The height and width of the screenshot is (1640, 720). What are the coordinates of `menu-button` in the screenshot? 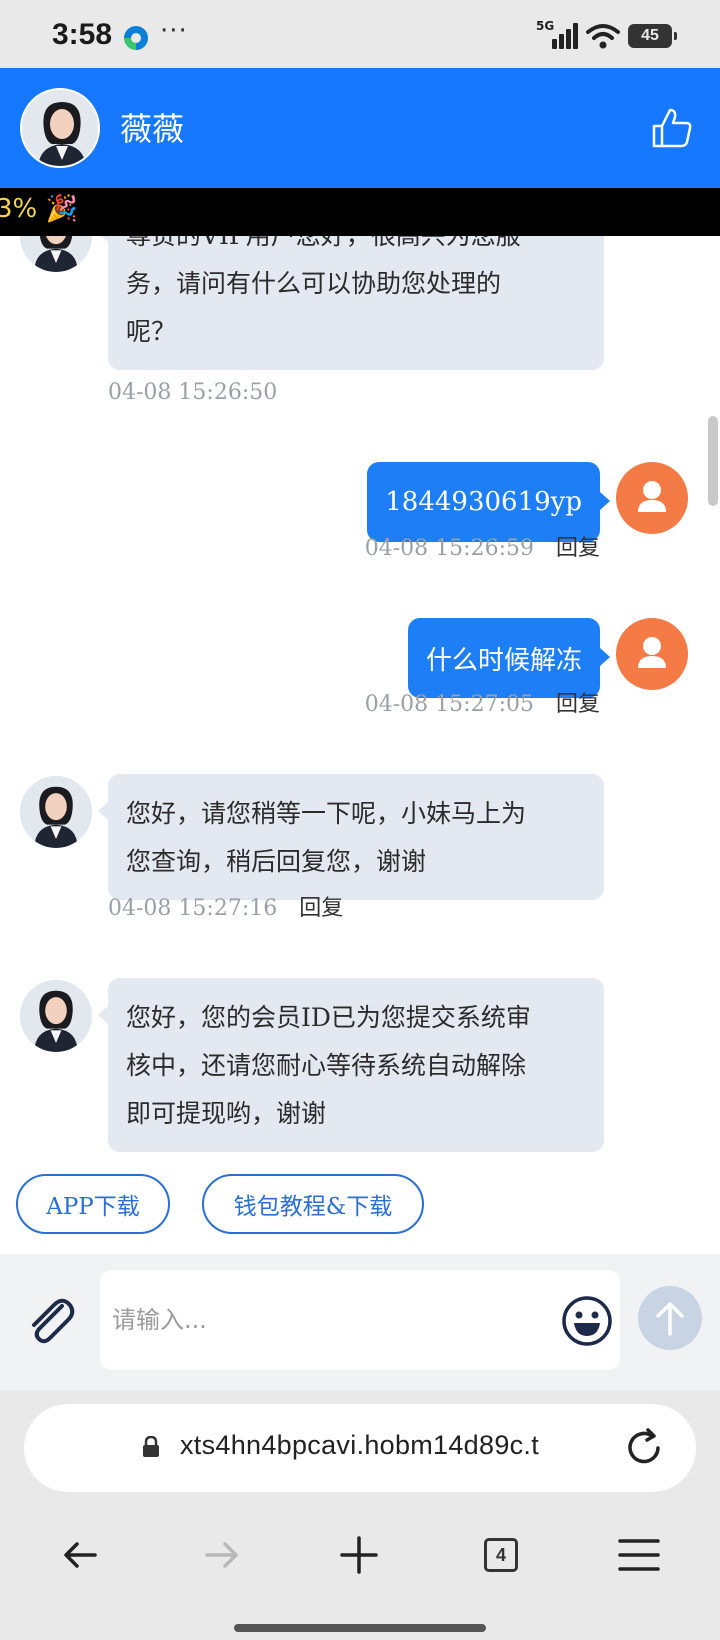 It's located at (639, 1555).